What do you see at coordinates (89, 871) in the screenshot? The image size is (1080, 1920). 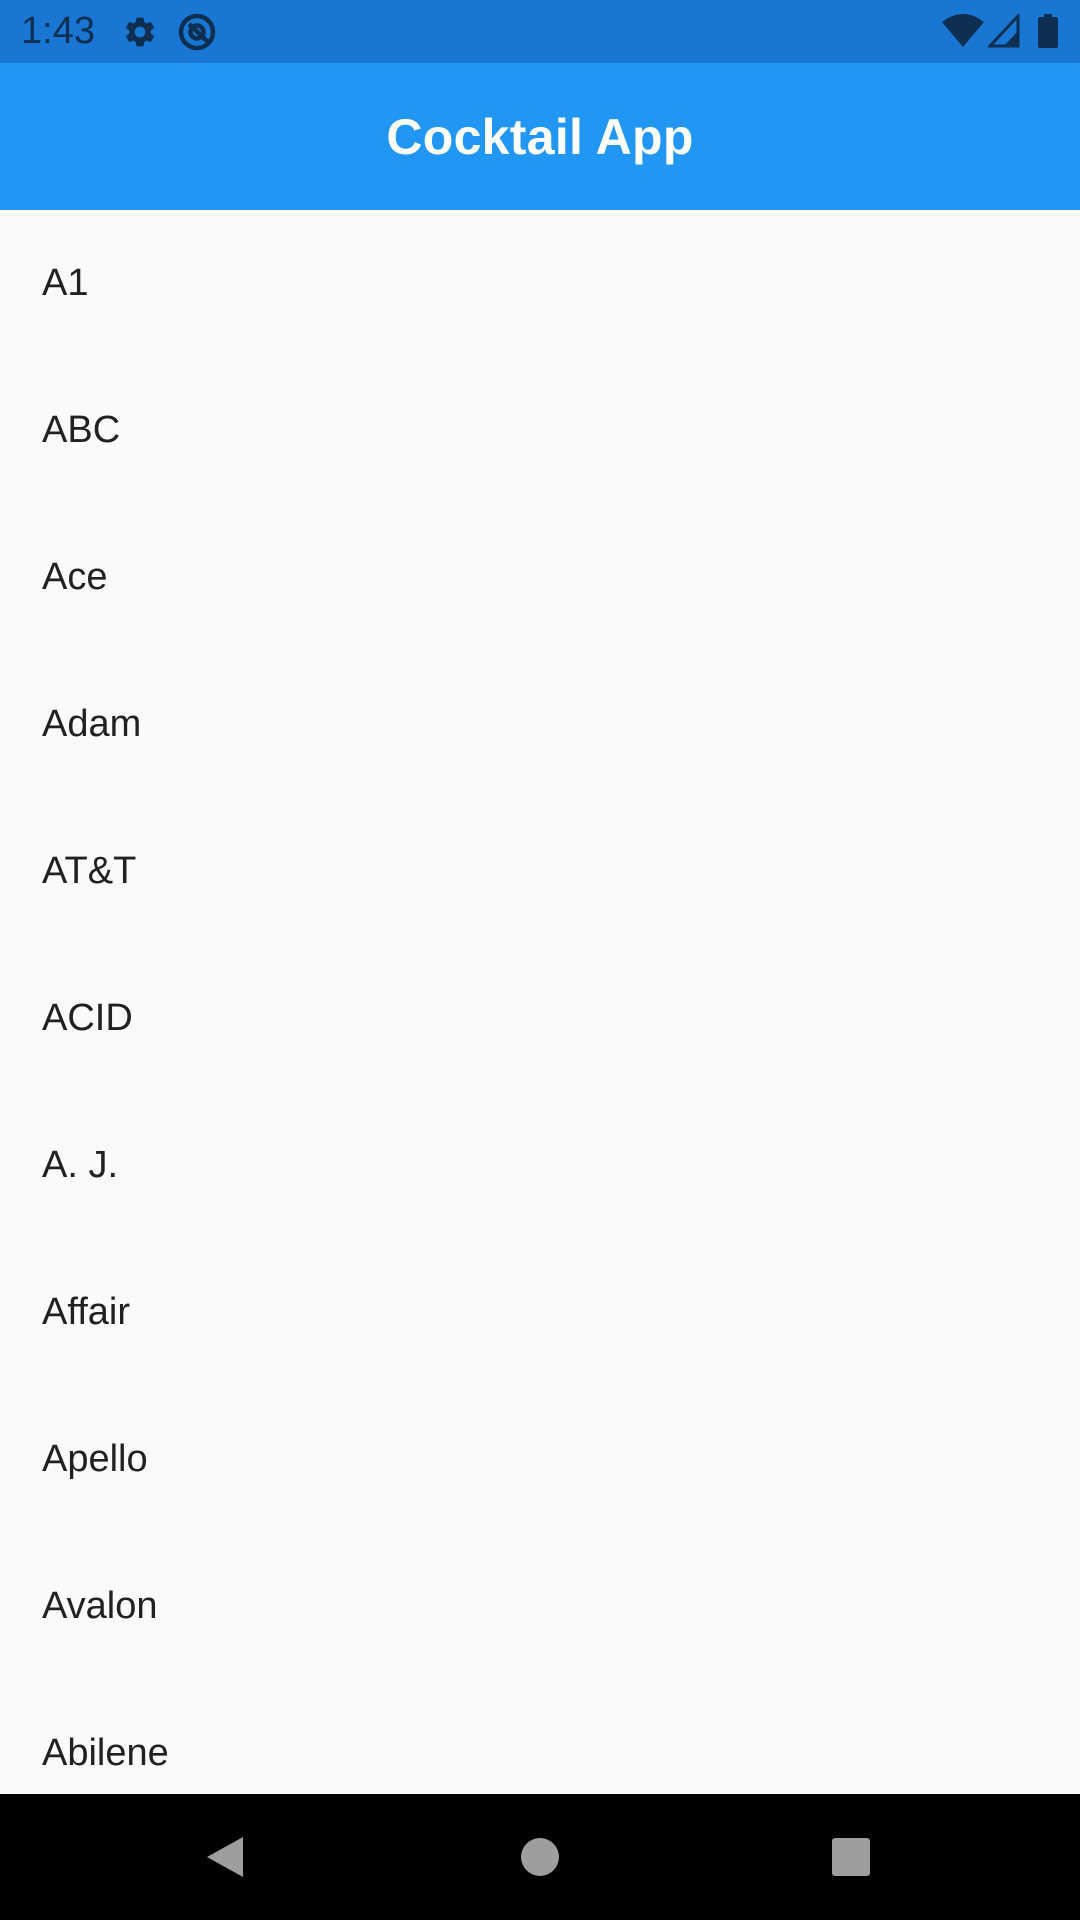 I see `list-item-label: AT&T` at bounding box center [89, 871].